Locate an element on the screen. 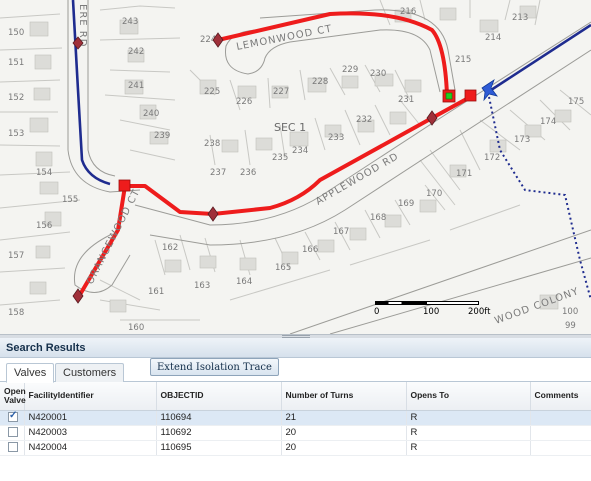  turns-cell: 21 is located at coordinates (344, 418).